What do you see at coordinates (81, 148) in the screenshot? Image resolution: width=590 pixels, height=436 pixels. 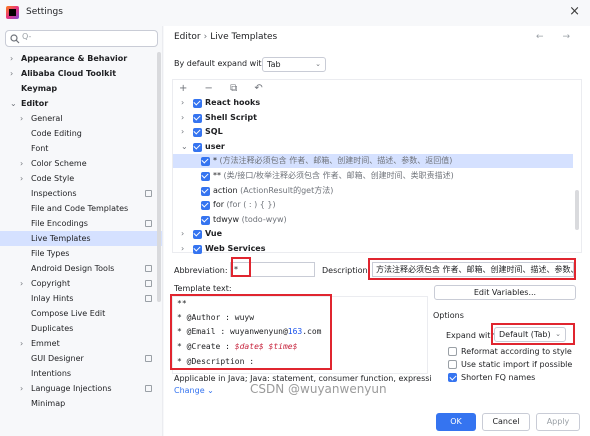 I see `sidebar-item: Font` at bounding box center [81, 148].